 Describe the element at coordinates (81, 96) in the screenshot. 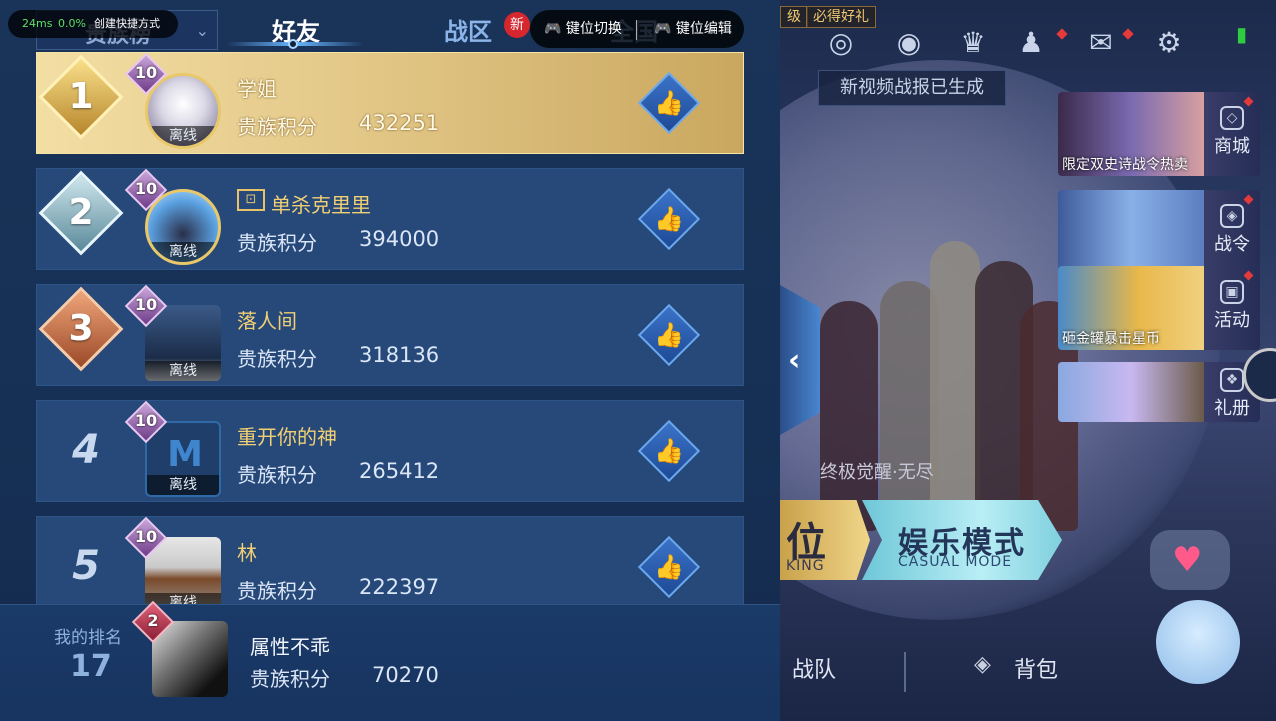

I see `rank-number: 1` at that location.